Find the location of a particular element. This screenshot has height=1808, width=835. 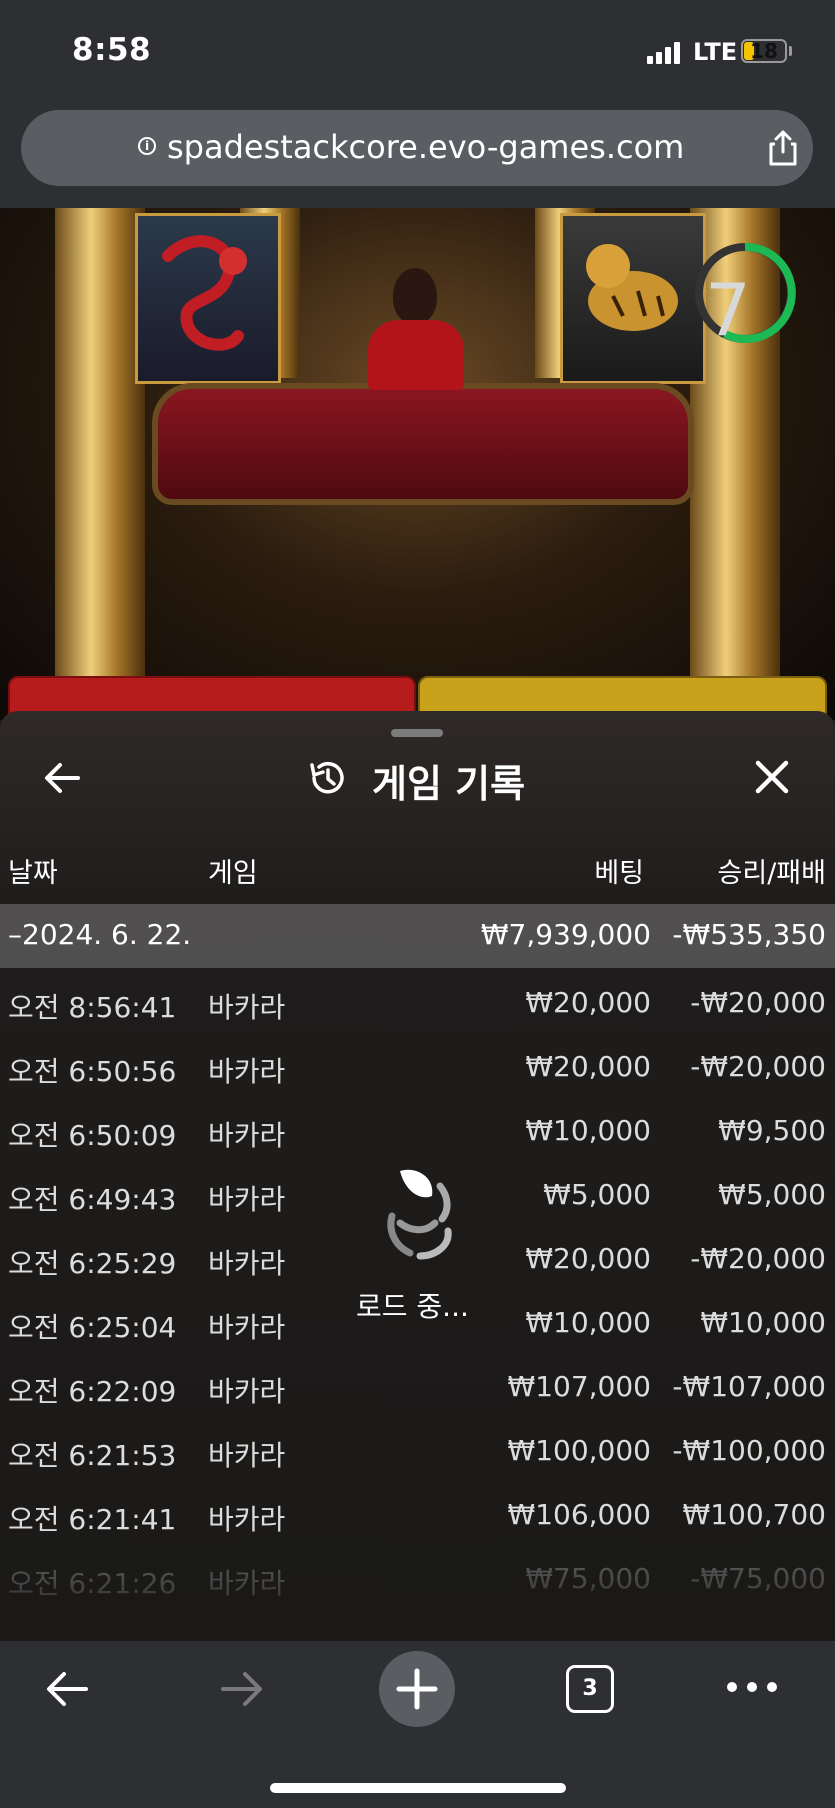

column-bet: 베팅 is located at coordinates (619, 873).